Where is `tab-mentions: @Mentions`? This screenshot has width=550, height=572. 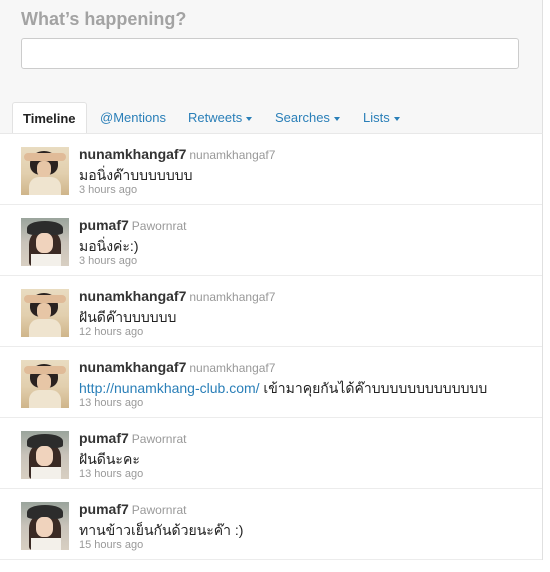 tab-mentions: @Mentions is located at coordinates (133, 117).